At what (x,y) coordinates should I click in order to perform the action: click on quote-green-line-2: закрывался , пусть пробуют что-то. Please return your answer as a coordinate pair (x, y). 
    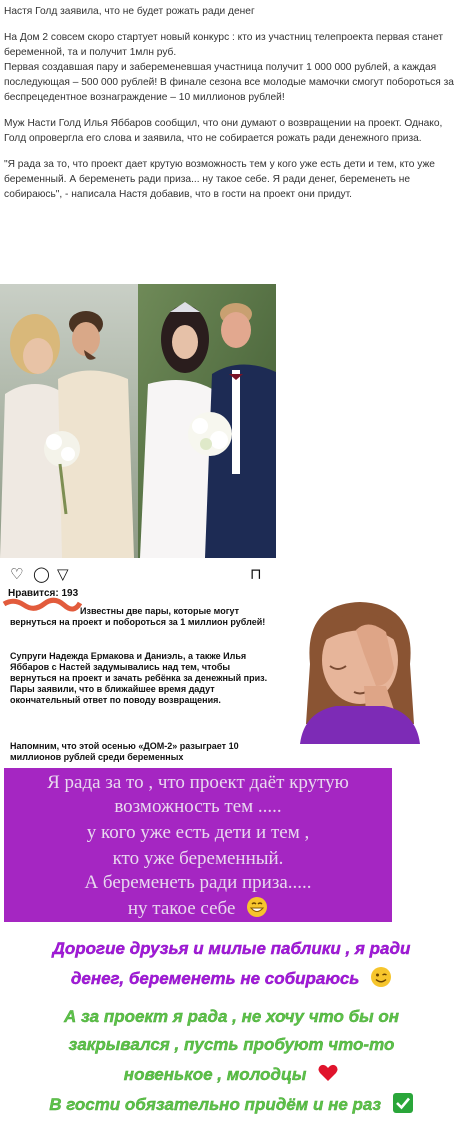
    Looking at the image, I should click on (231, 1044).